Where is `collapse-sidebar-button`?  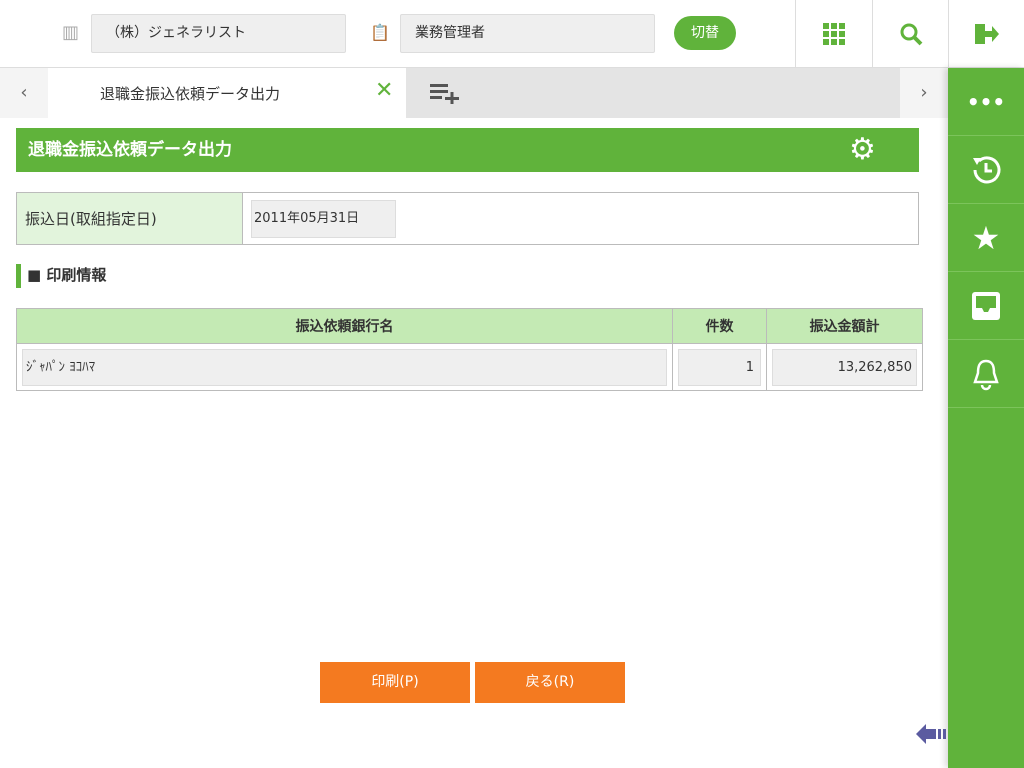
collapse-sidebar-button is located at coordinates (932, 736).